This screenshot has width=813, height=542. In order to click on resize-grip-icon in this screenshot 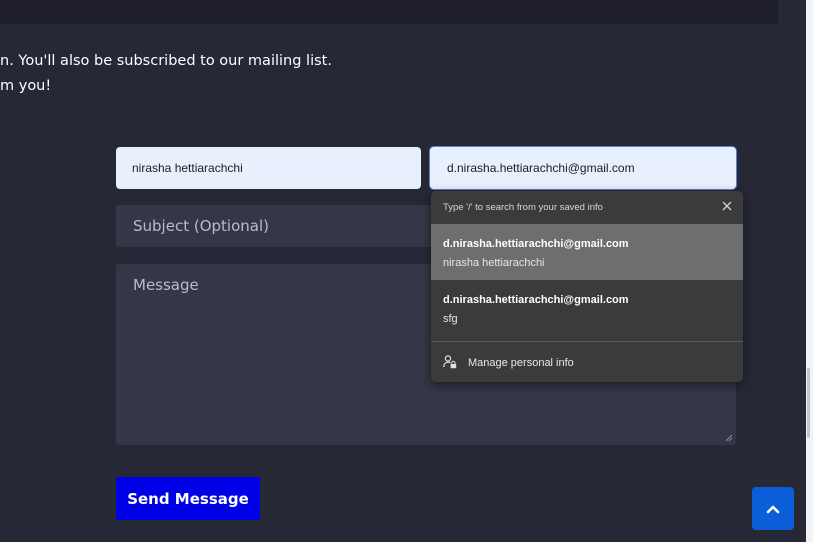, I will do `click(729, 438)`.